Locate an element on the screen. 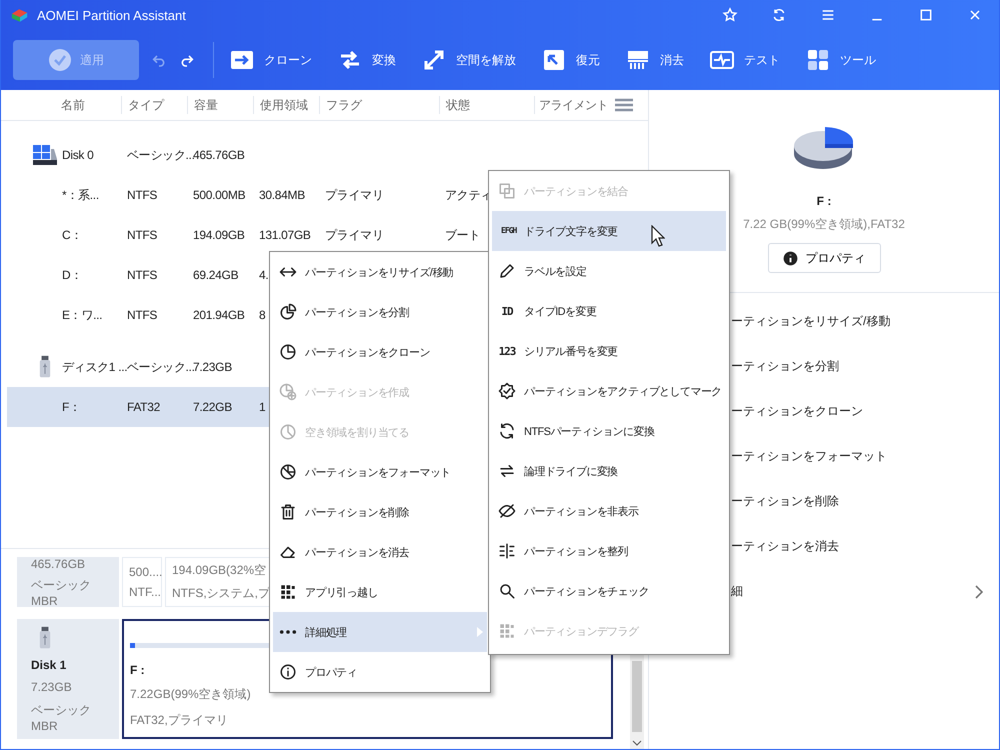 The height and width of the screenshot is (750, 1000). table-cell: ブート is located at coordinates (462, 235).